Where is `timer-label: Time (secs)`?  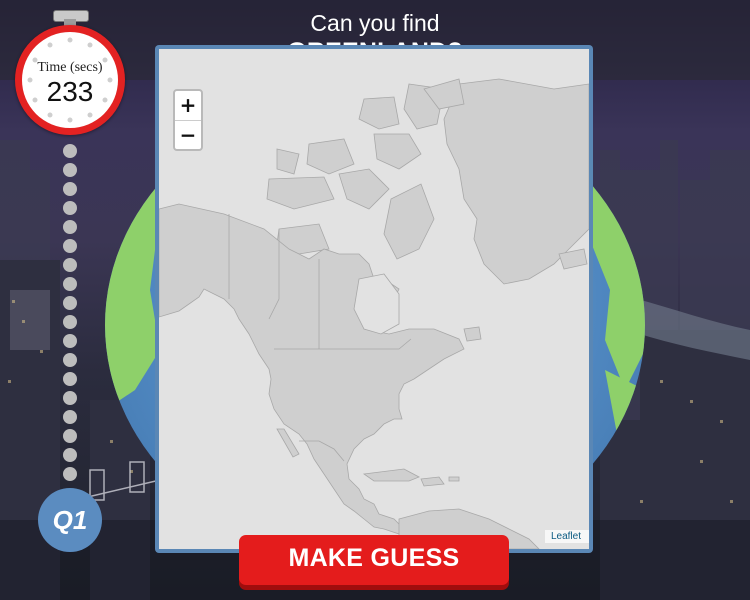 timer-label: Time (secs) is located at coordinates (70, 67).